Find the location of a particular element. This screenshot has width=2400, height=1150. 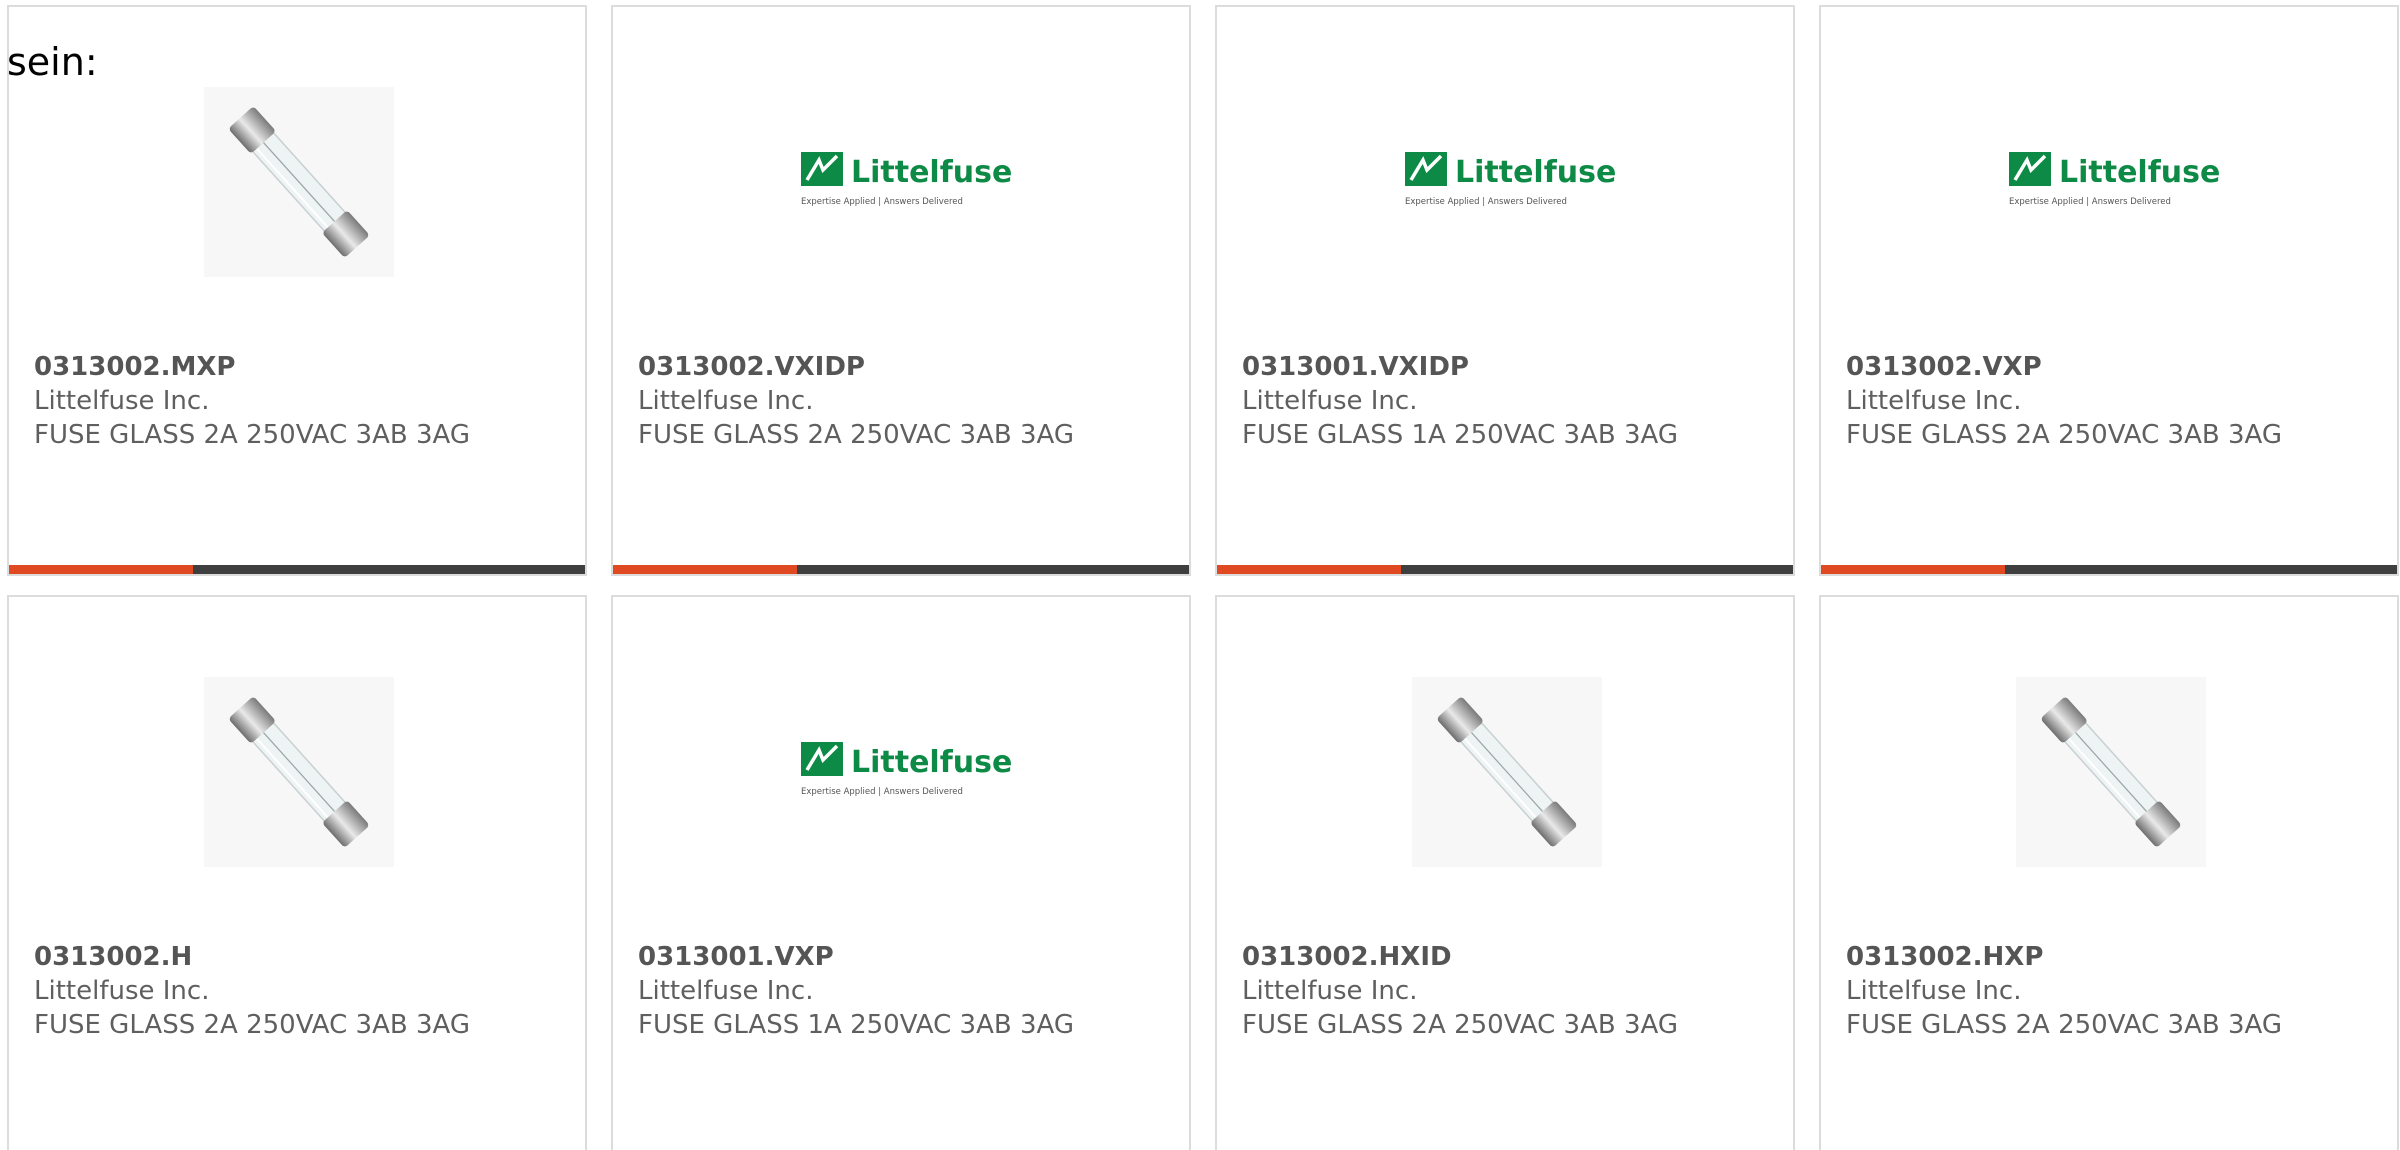

product-part-number: 0313001.VXP is located at coordinates (856, 957).